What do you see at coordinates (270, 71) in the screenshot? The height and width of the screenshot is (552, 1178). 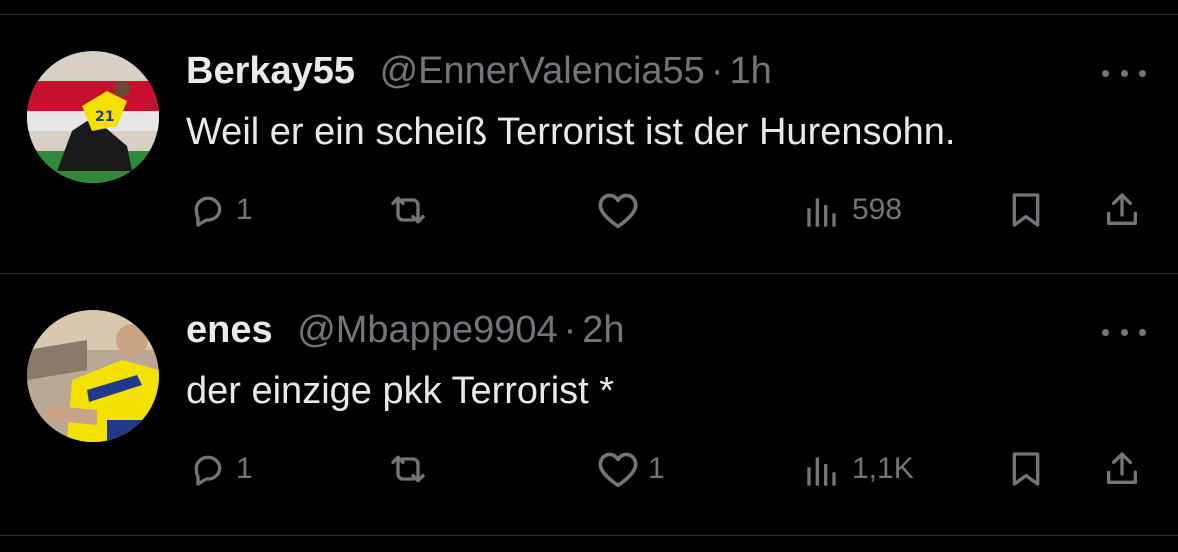 I see `display-name: Berkay55` at bounding box center [270, 71].